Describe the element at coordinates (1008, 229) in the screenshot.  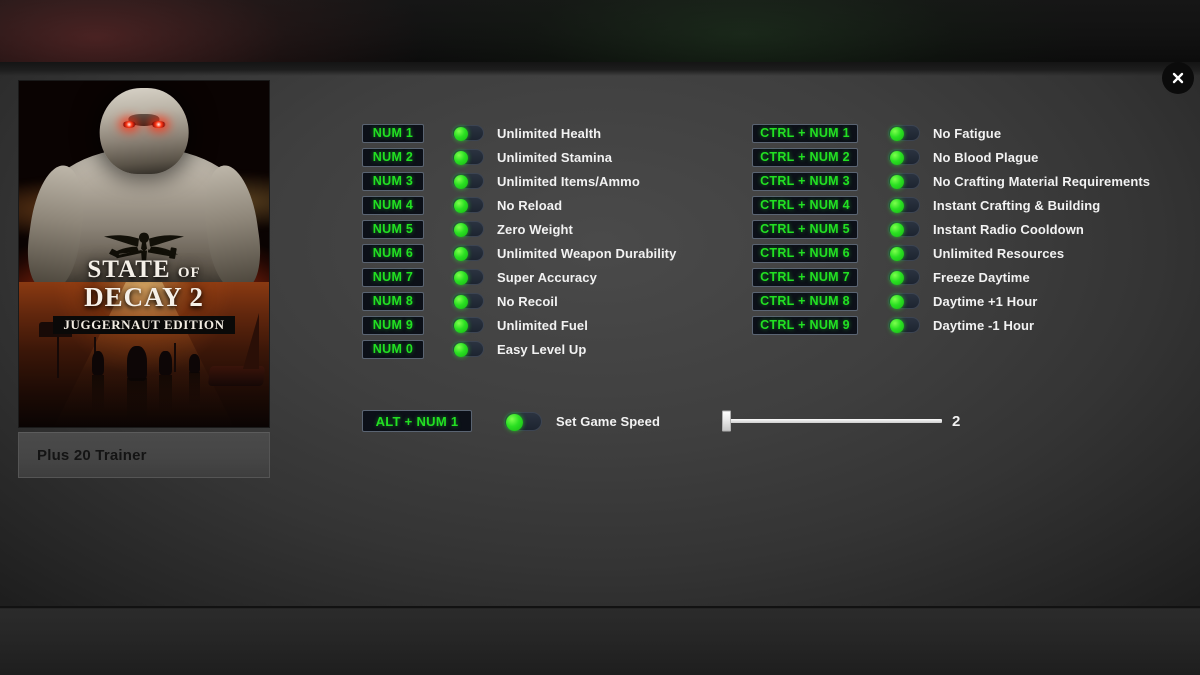
I see `cheat-label: Instant Radio Cooldown` at that location.